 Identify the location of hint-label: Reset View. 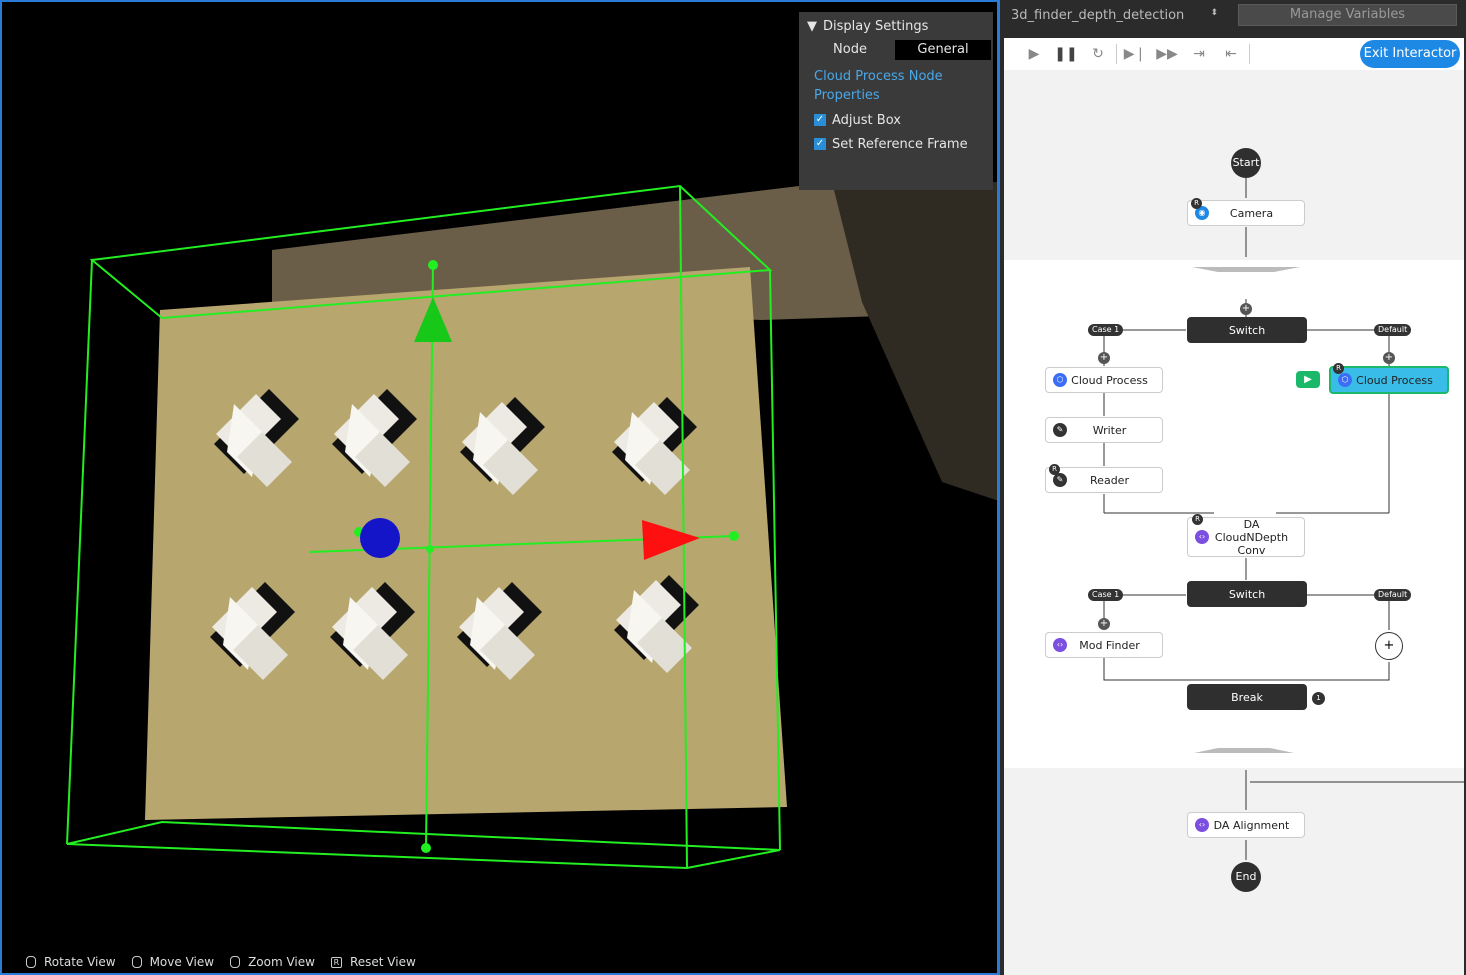
(382, 962).